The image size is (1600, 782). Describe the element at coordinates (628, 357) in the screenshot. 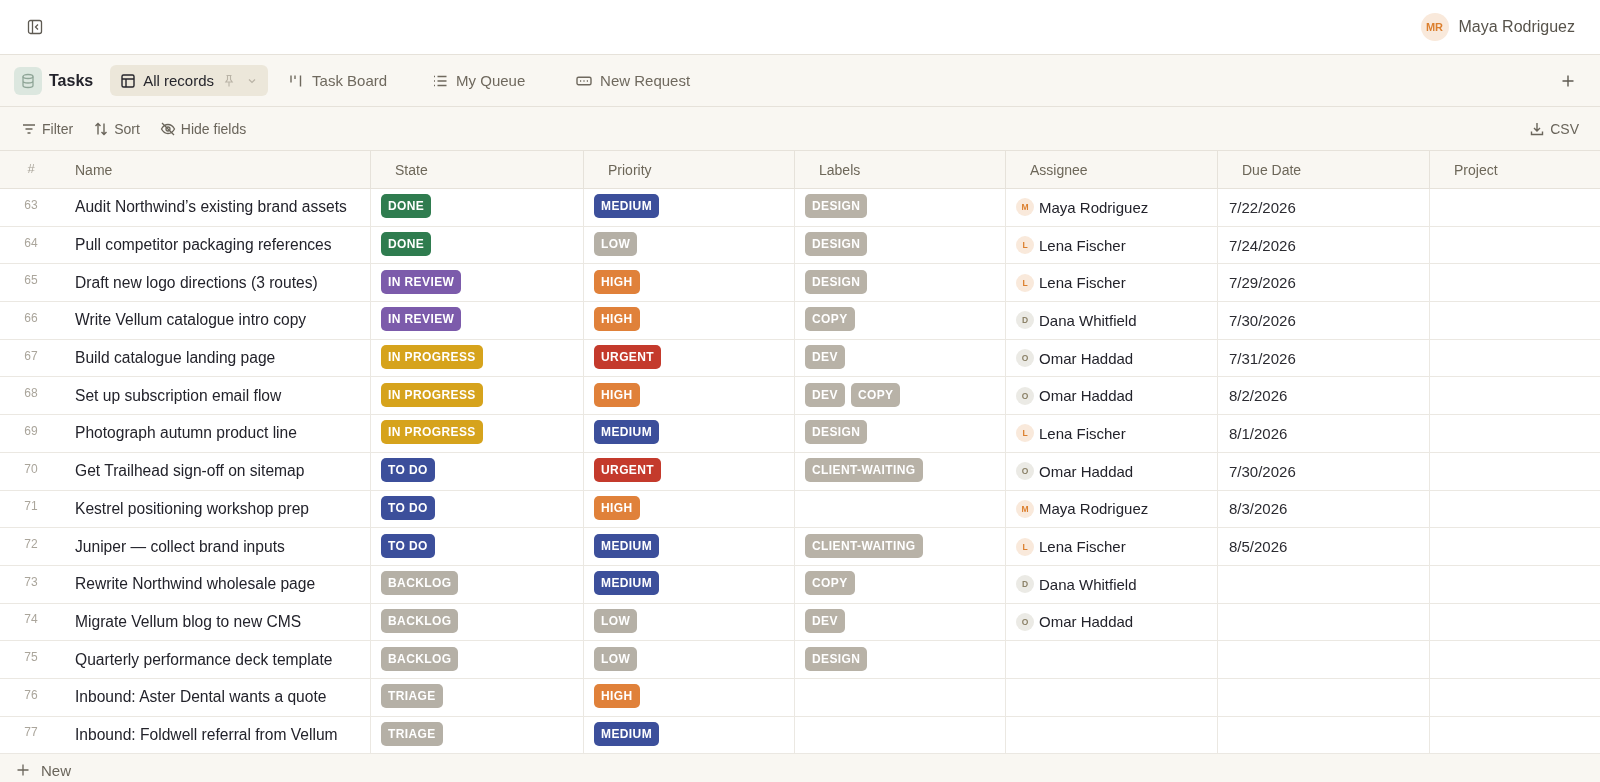

I see `priority-tag: URGENT` at that location.